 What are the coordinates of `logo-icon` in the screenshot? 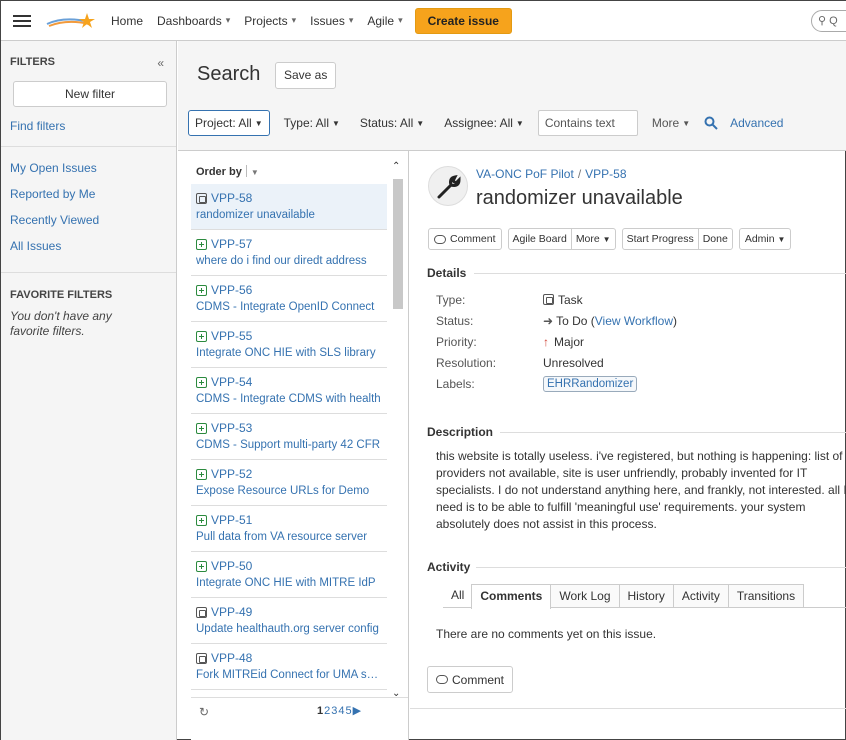 It's located at (71, 21).